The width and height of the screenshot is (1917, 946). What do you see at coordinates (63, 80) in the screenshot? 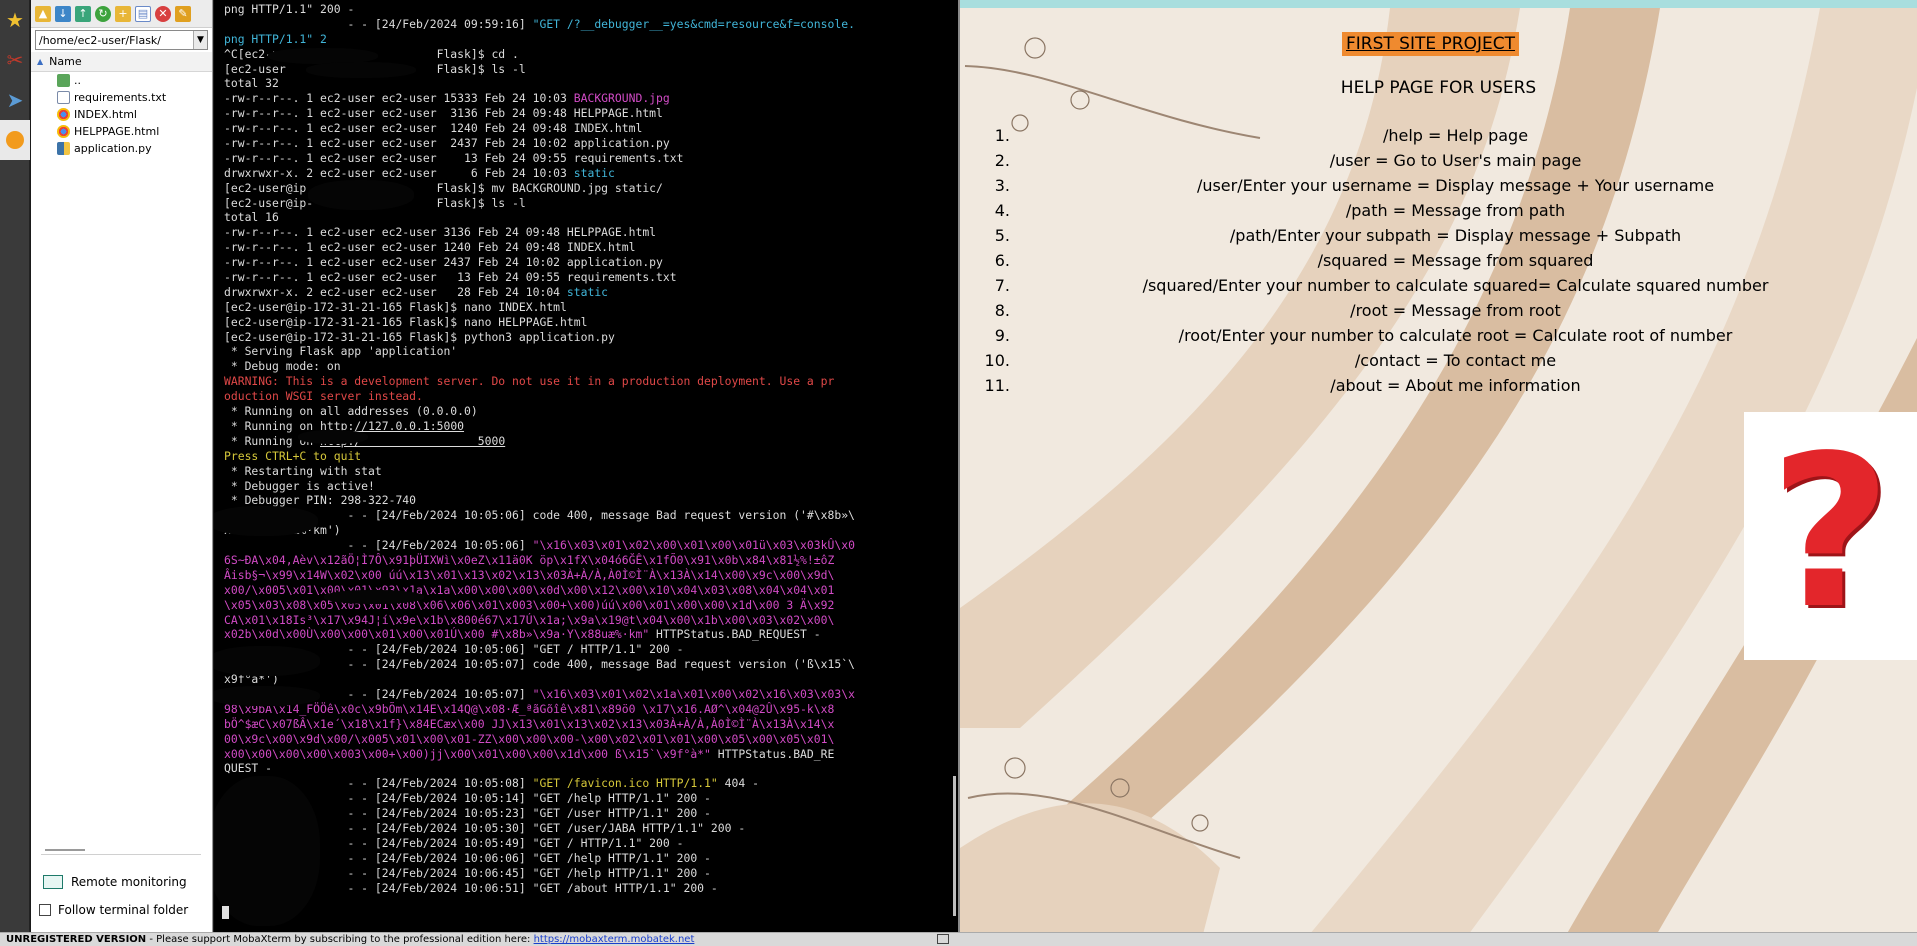
I see `up-file-icon` at bounding box center [63, 80].